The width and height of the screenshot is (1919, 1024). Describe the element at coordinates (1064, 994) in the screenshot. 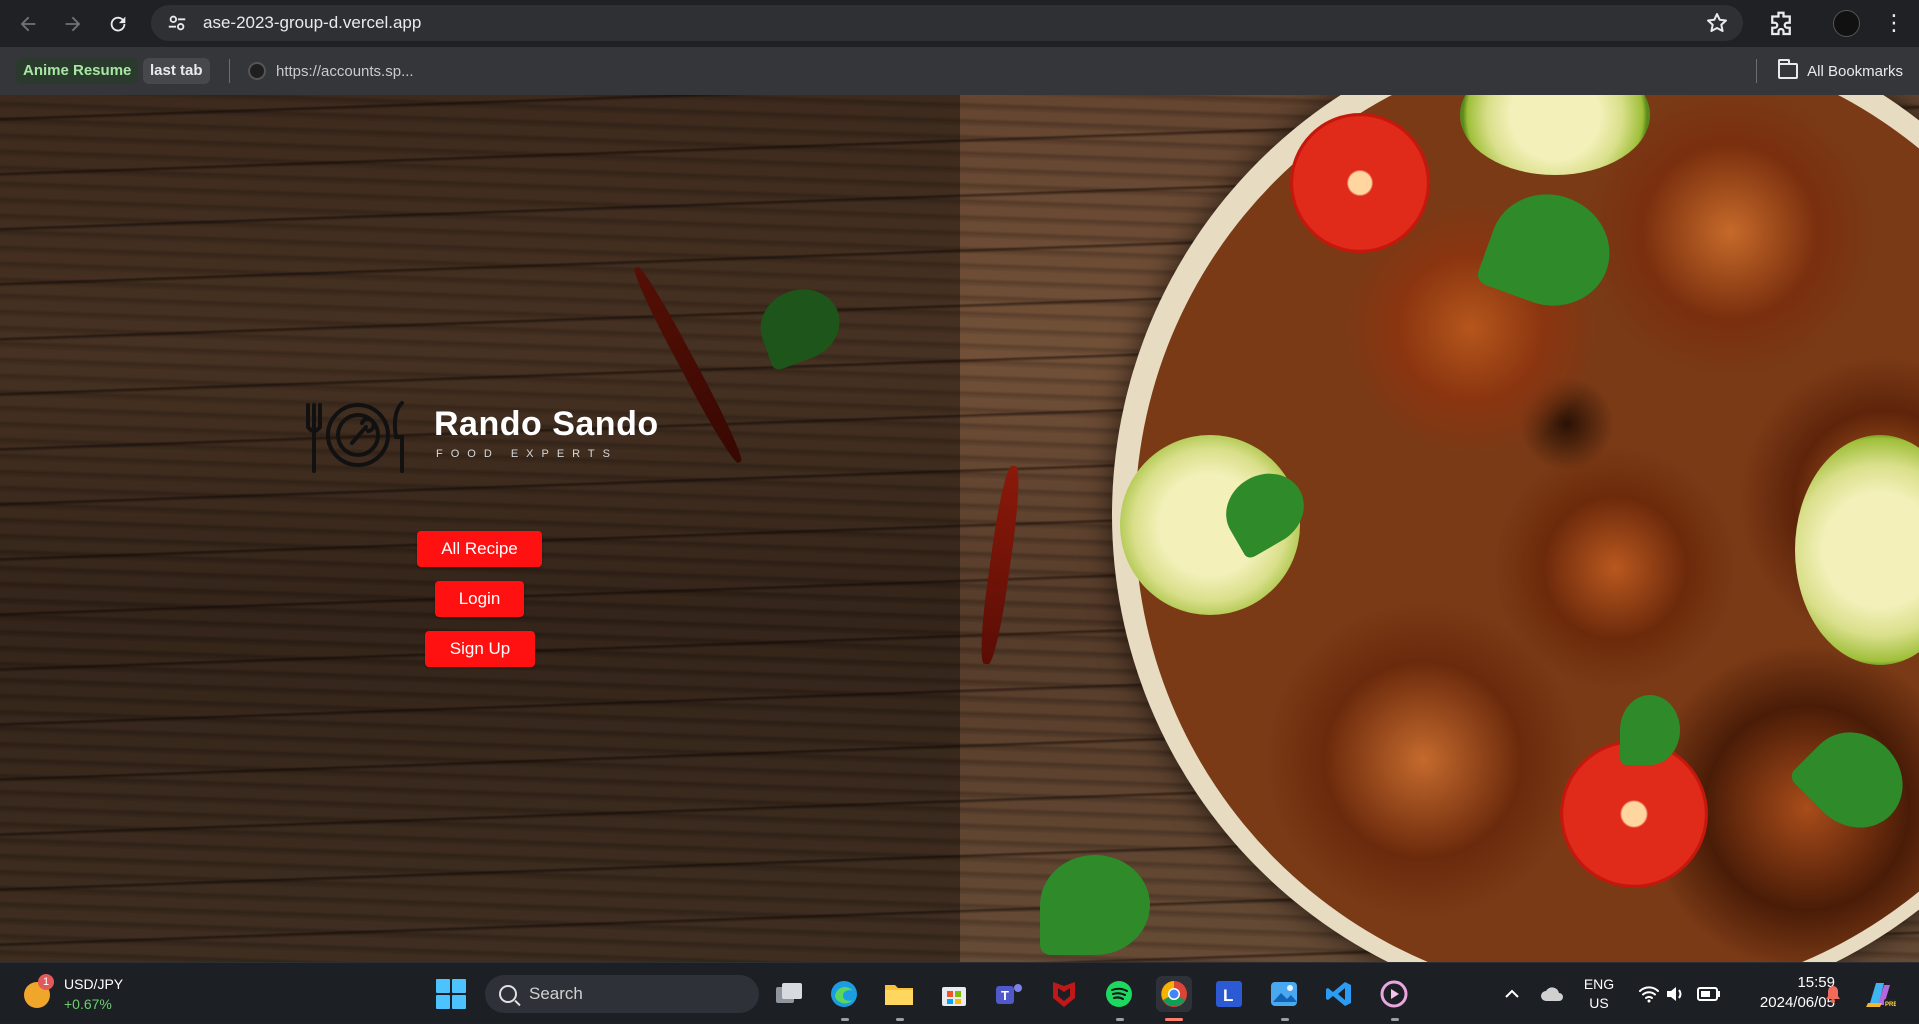

I see `mcafee-icon` at that location.